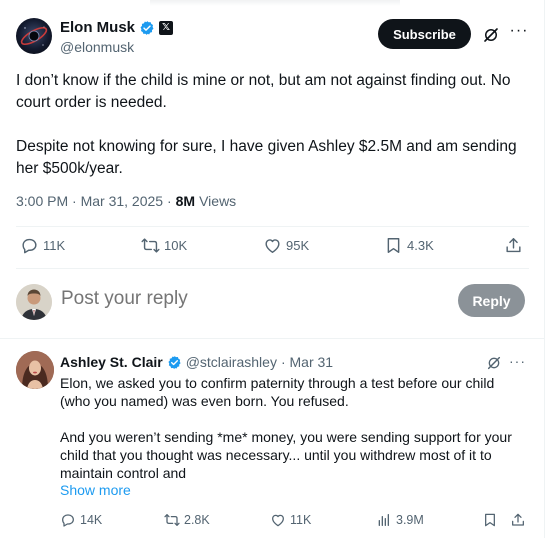 This screenshot has height=538, width=550. Describe the element at coordinates (301, 520) in the screenshot. I see `like-count: 11K` at that location.